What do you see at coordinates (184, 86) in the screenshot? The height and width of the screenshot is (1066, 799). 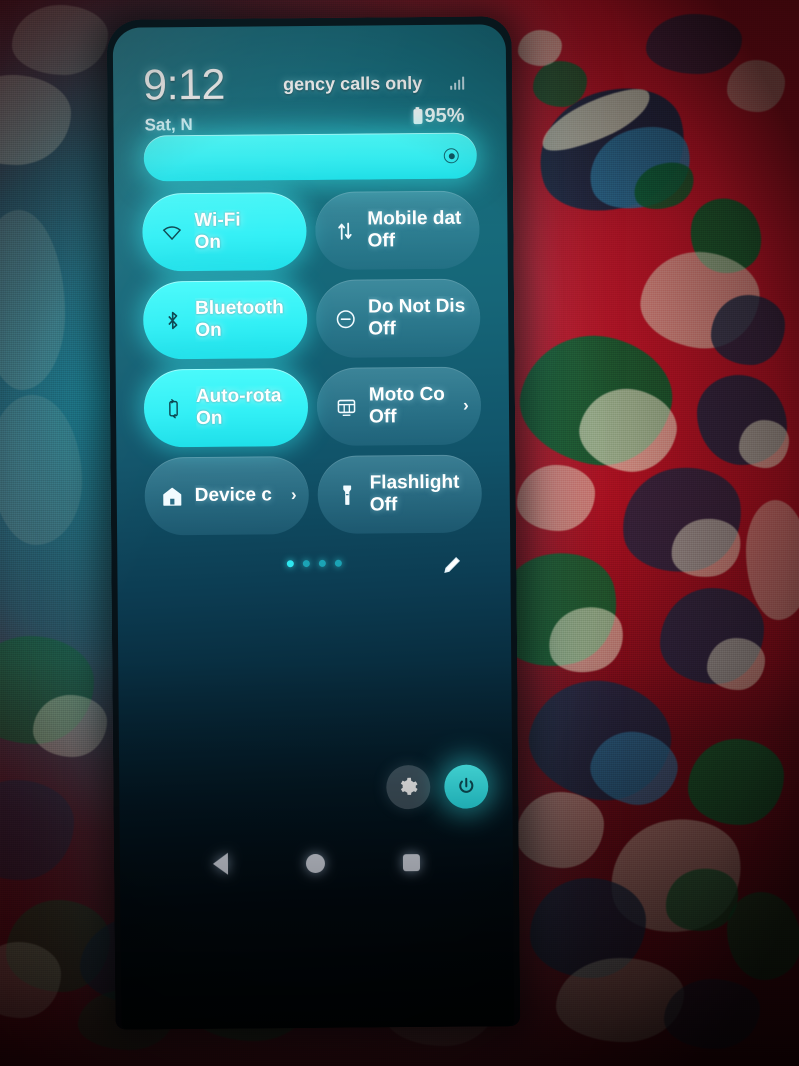 I see `clock: 9:12` at bounding box center [184, 86].